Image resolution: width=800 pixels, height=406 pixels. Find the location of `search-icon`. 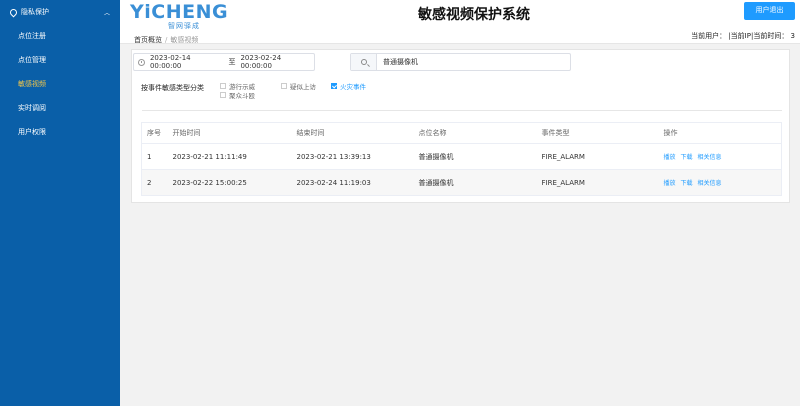

search-icon is located at coordinates (363, 62).